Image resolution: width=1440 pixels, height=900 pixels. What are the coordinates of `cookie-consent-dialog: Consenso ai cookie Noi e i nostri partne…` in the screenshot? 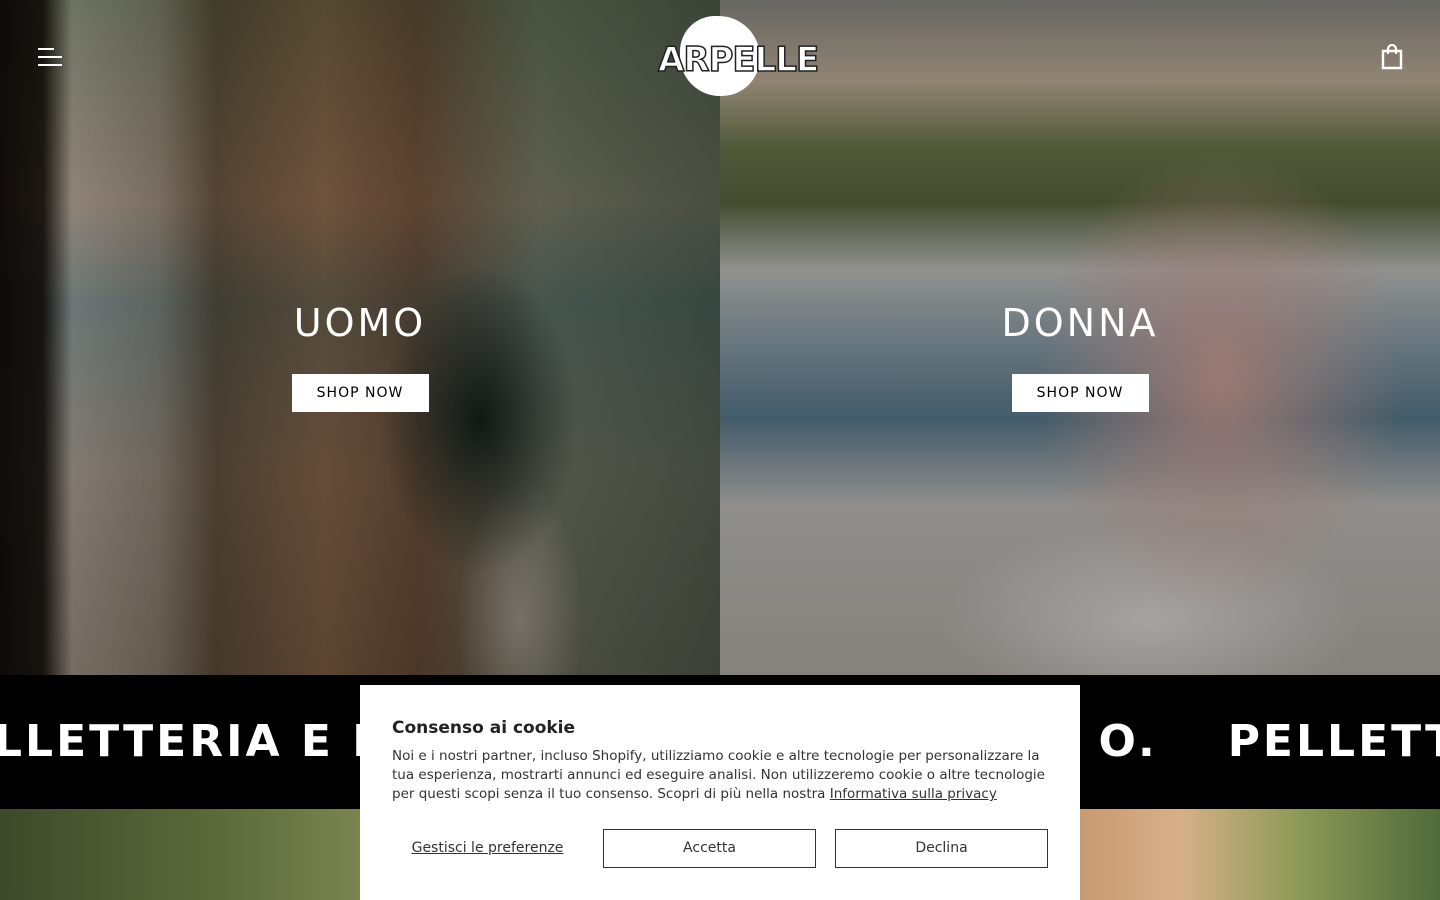 It's located at (720, 792).